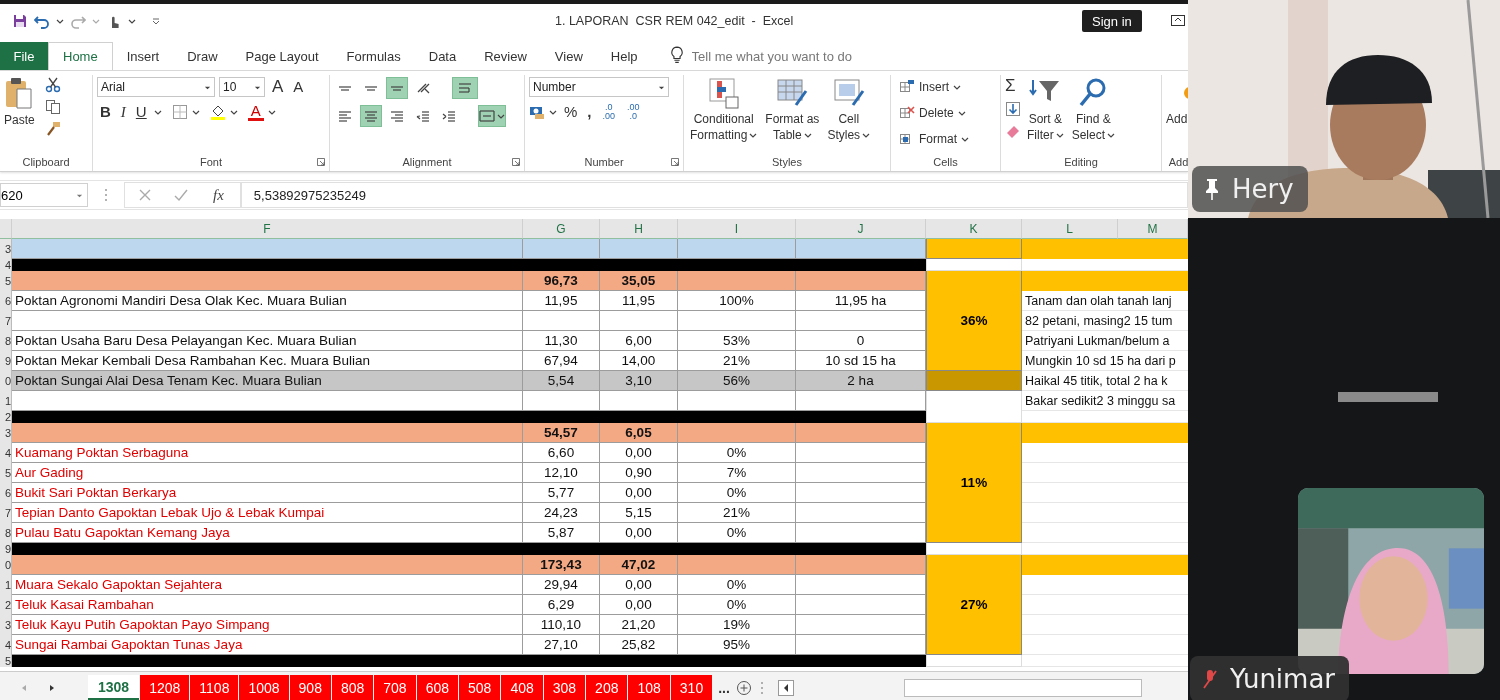 The image size is (1500, 700). Describe the element at coordinates (564, 687) in the screenshot. I see `sheet-tab: 308` at that location.